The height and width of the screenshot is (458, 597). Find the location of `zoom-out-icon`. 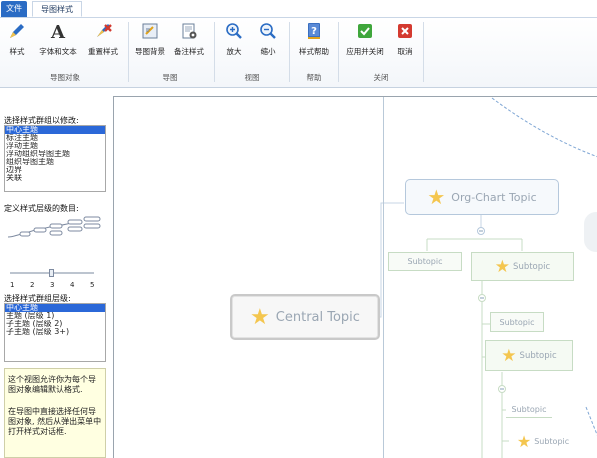

zoom-out-icon is located at coordinates (268, 31).